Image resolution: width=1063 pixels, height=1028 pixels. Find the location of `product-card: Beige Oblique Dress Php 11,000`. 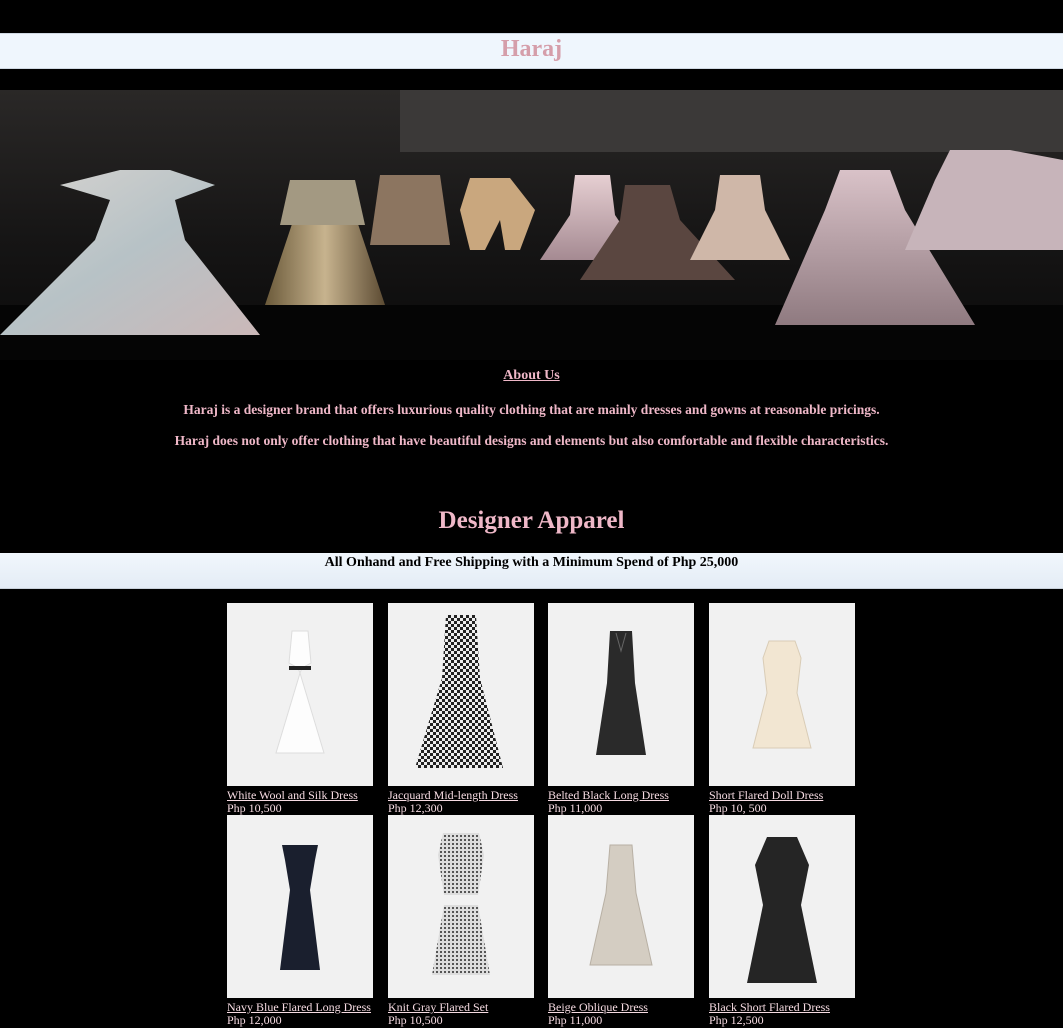

product-card: Beige Oblique Dress Php 11,000 is located at coordinates (621, 921).